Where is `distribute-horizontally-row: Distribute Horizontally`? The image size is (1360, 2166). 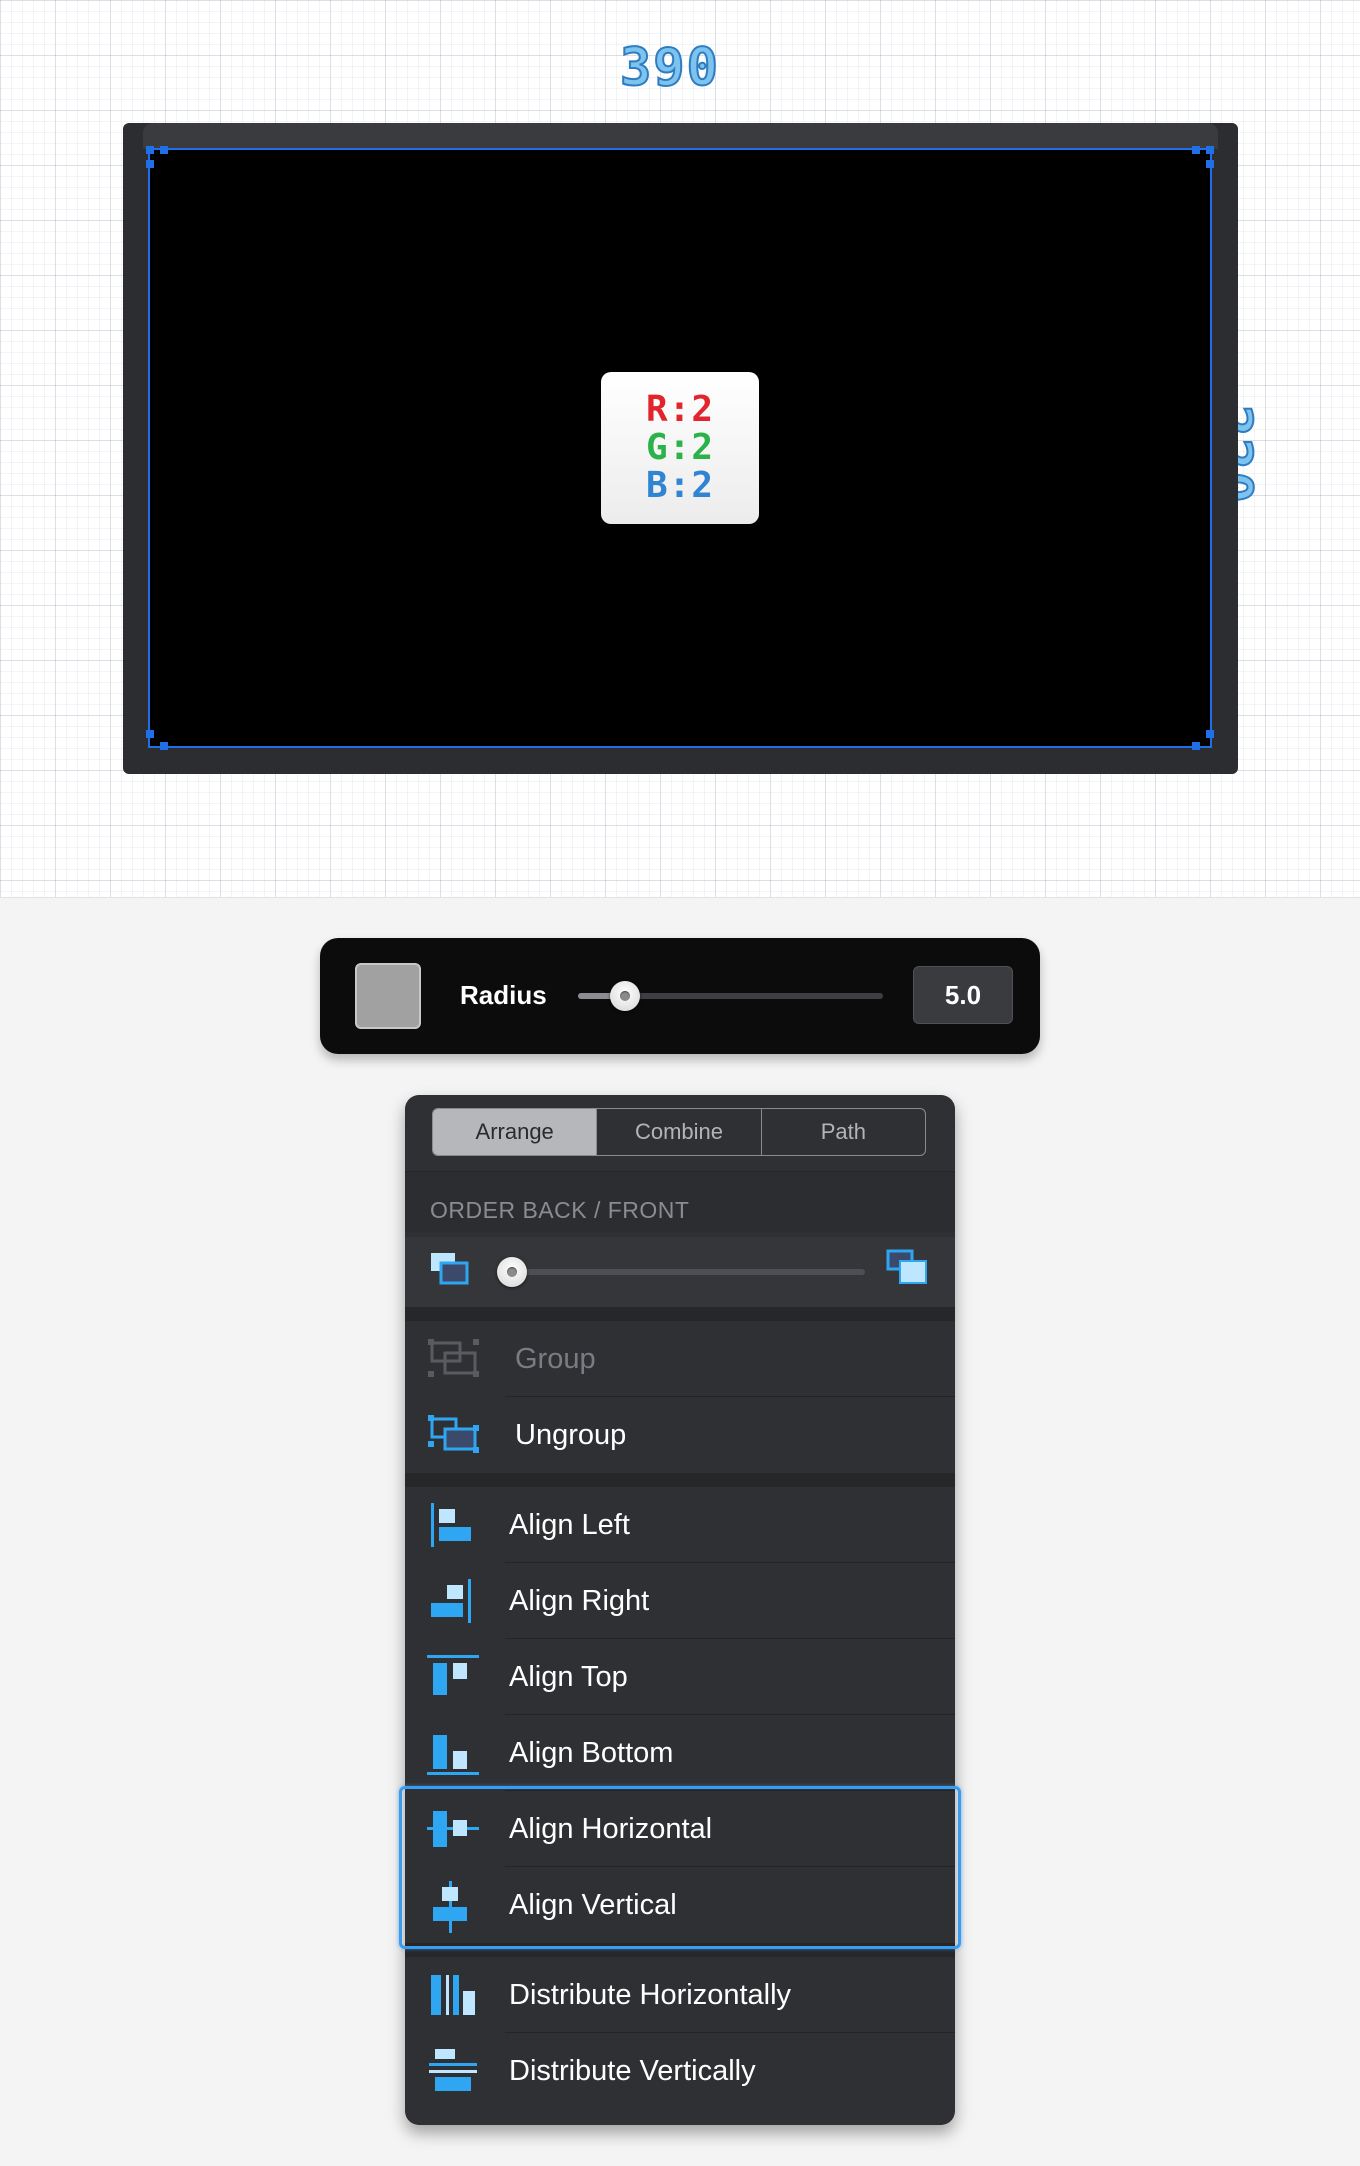 distribute-horizontally-row: Distribute Horizontally is located at coordinates (680, 1995).